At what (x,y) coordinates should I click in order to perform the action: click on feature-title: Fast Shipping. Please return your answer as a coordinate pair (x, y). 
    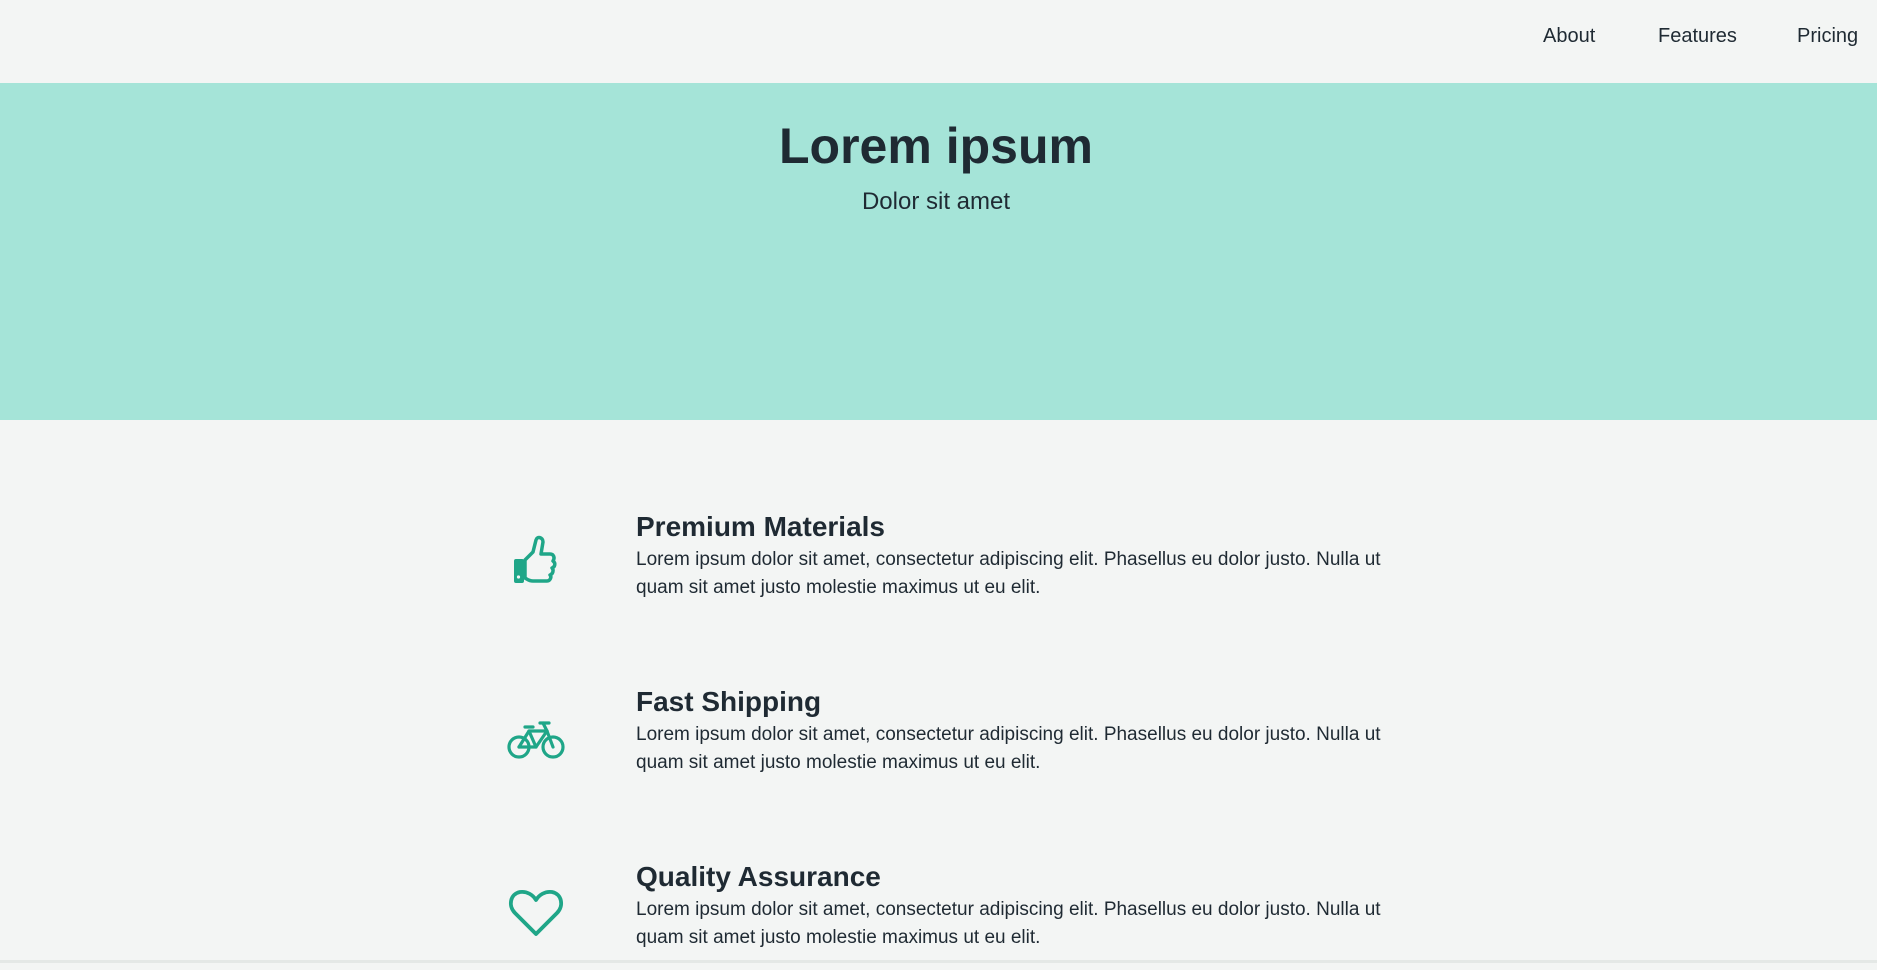
    Looking at the image, I should click on (729, 701).